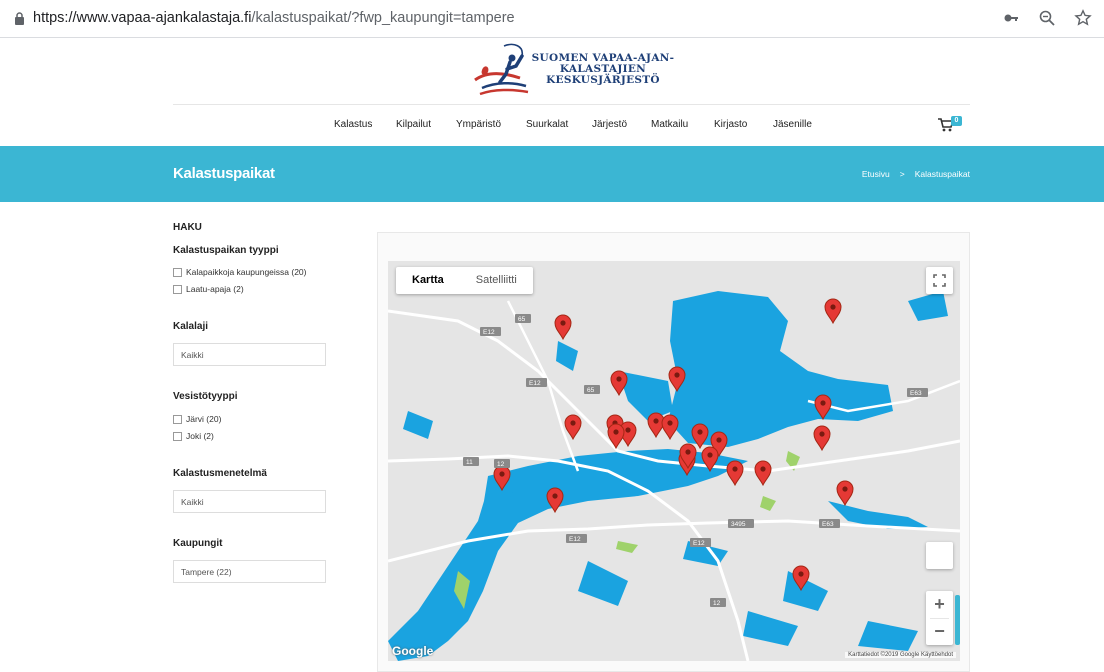 This screenshot has width=1104, height=672. Describe the element at coordinates (19, 18) in the screenshot. I see `lock-icon` at that location.